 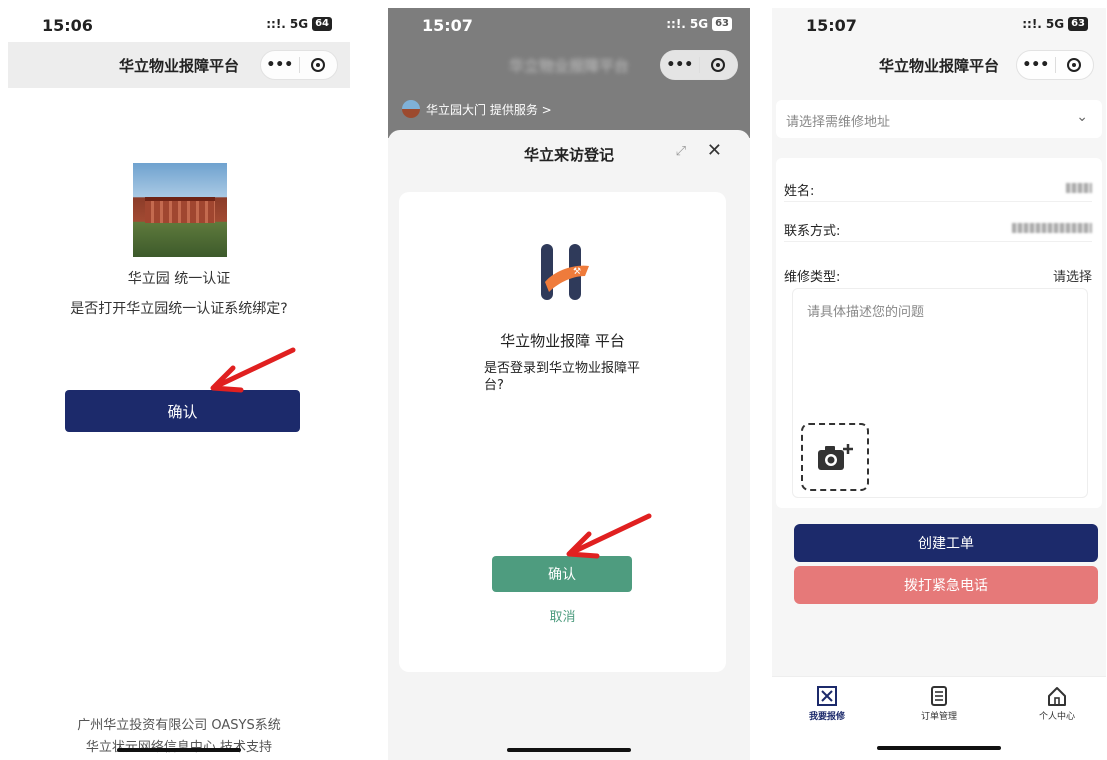 What do you see at coordinates (179, 279) in the screenshot?
I see `app-name: 华立园 统一认证` at bounding box center [179, 279].